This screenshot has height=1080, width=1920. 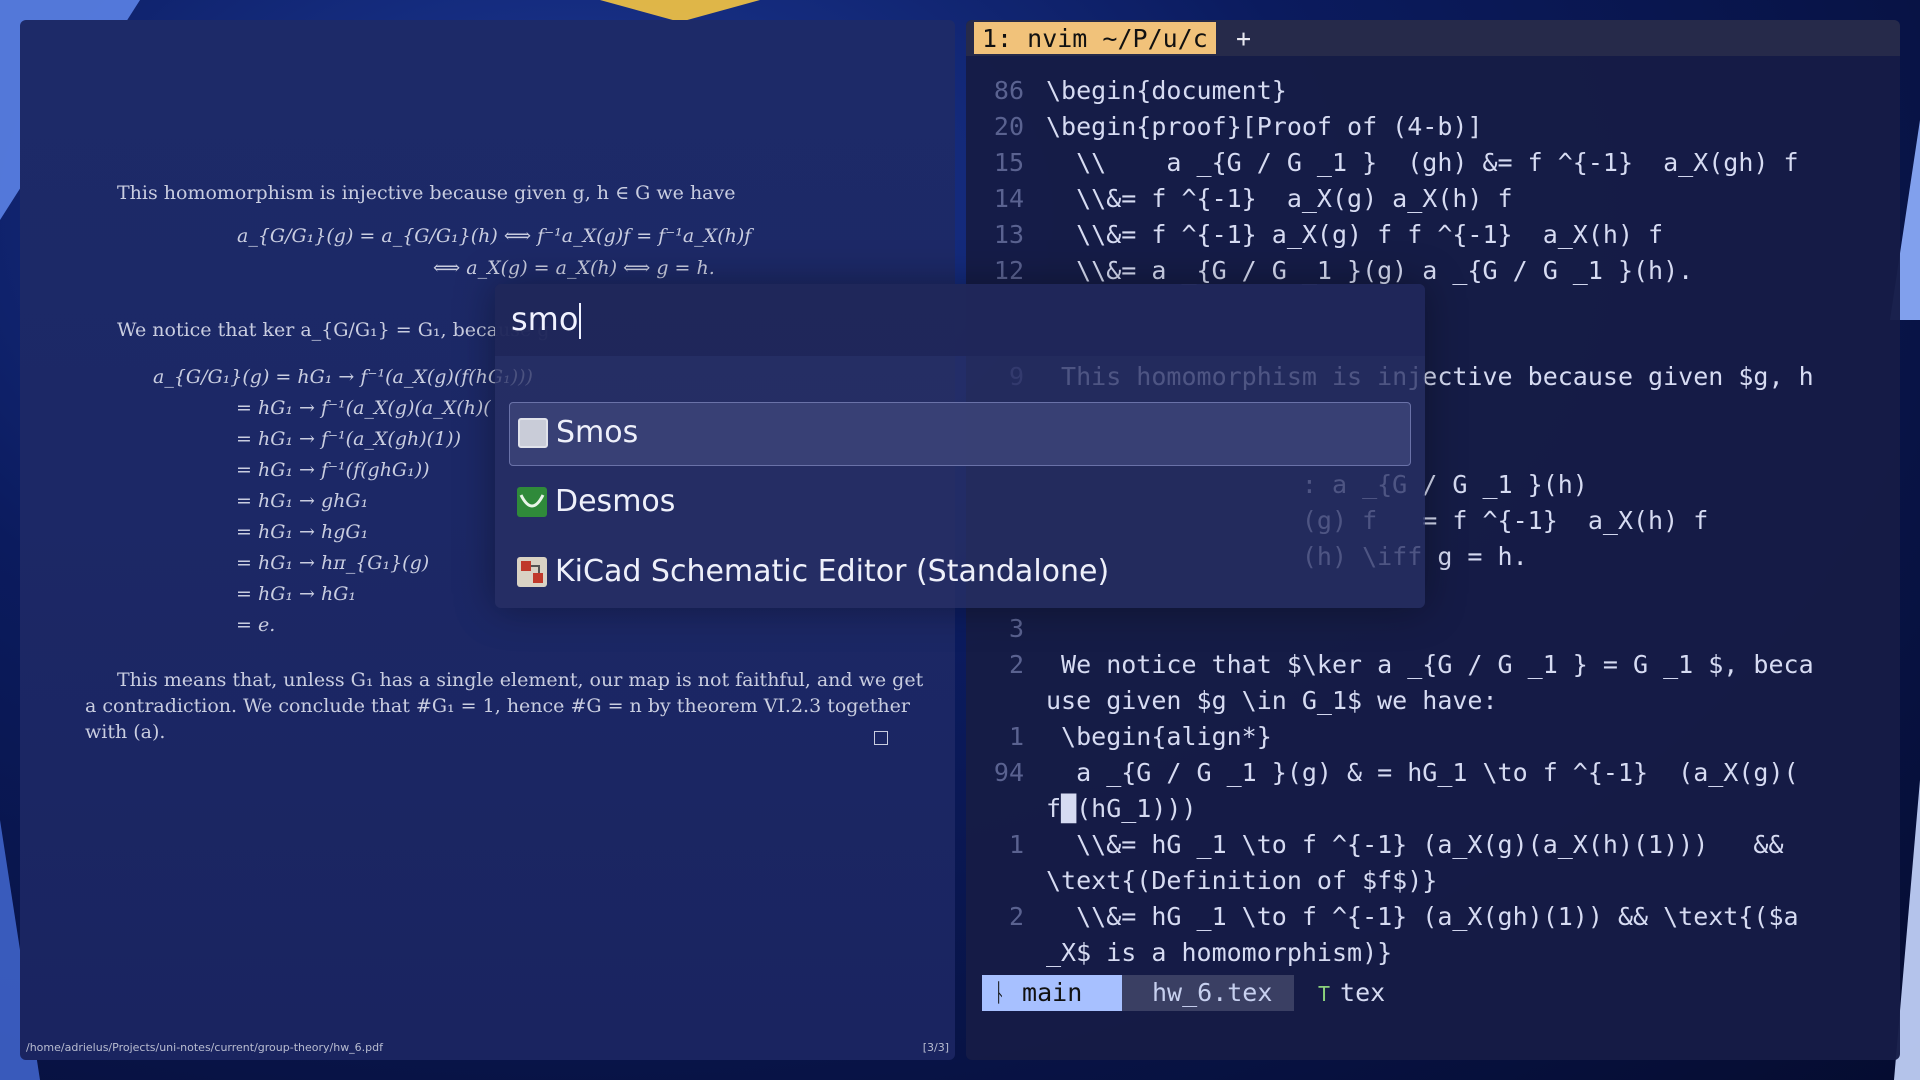 What do you see at coordinates (1056, 993) in the screenshot?
I see `git-branch-indicator: ᚿ main` at bounding box center [1056, 993].